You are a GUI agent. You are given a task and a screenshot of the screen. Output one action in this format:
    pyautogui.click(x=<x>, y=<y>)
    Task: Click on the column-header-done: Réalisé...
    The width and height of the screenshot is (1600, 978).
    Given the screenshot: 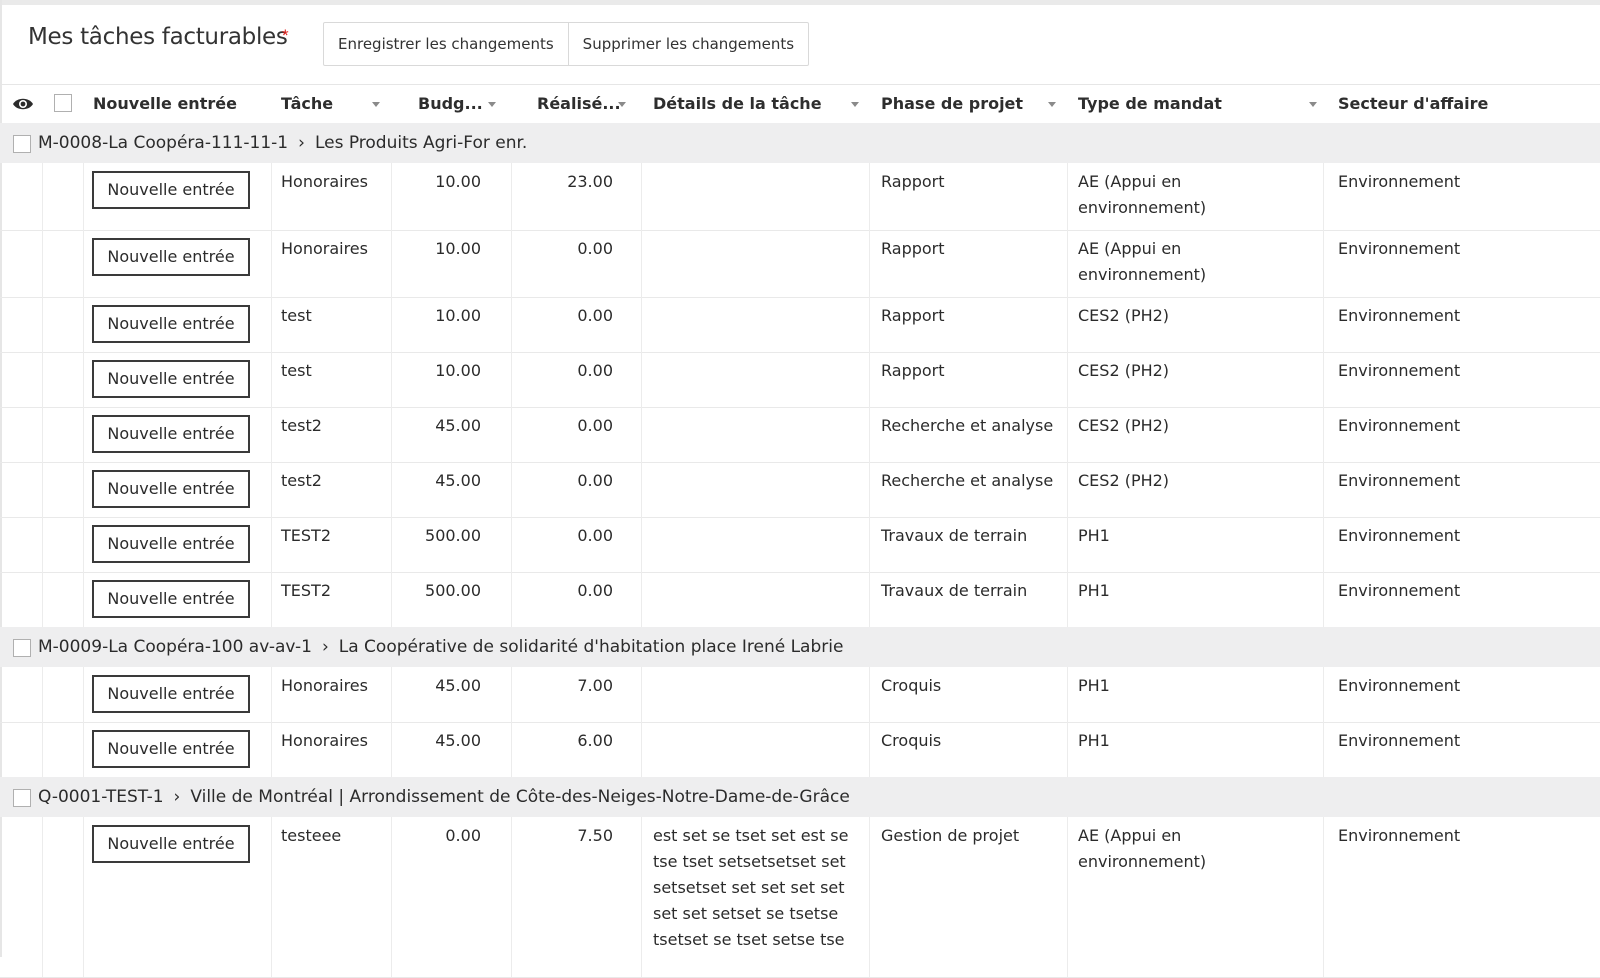 What is the action you would take?
    pyautogui.click(x=579, y=104)
    